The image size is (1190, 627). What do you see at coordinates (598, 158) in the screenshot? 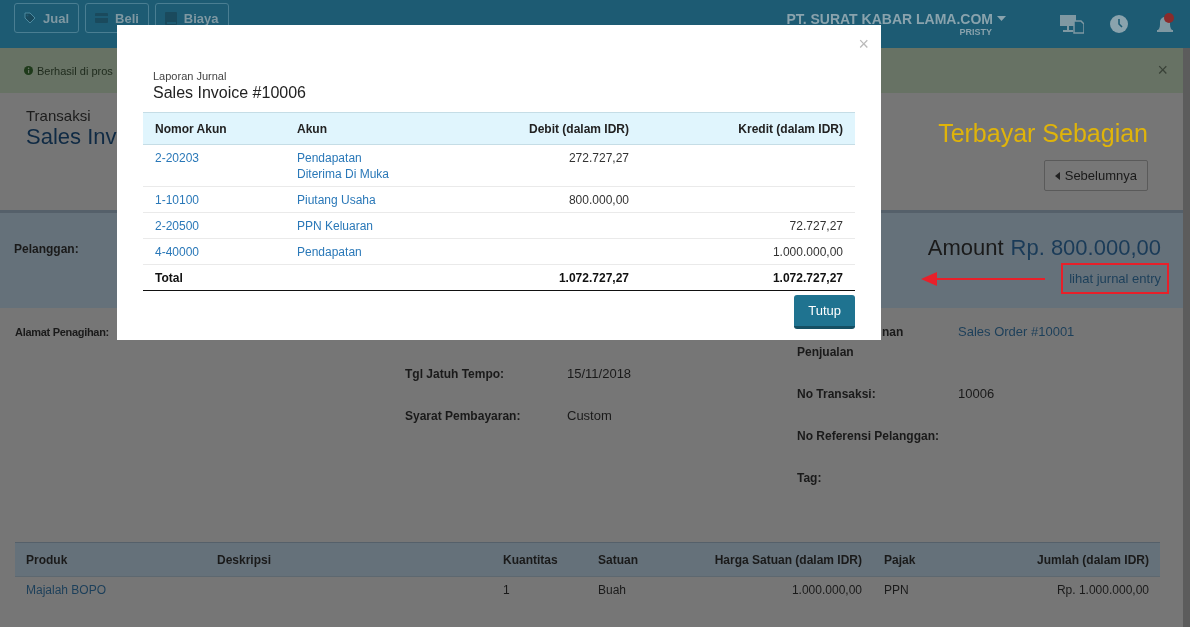
I see `table-cell: 272.727,27` at bounding box center [598, 158].